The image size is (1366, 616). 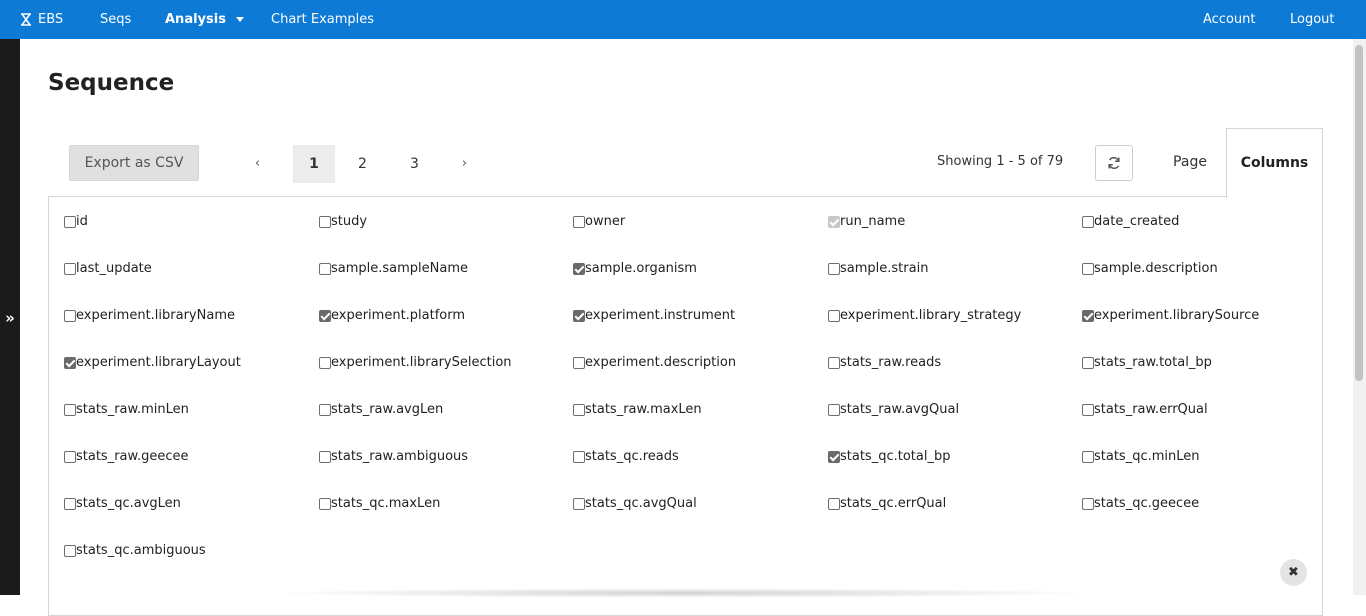 What do you see at coordinates (362, 164) in the screenshot?
I see `pagination-page-2: 2` at bounding box center [362, 164].